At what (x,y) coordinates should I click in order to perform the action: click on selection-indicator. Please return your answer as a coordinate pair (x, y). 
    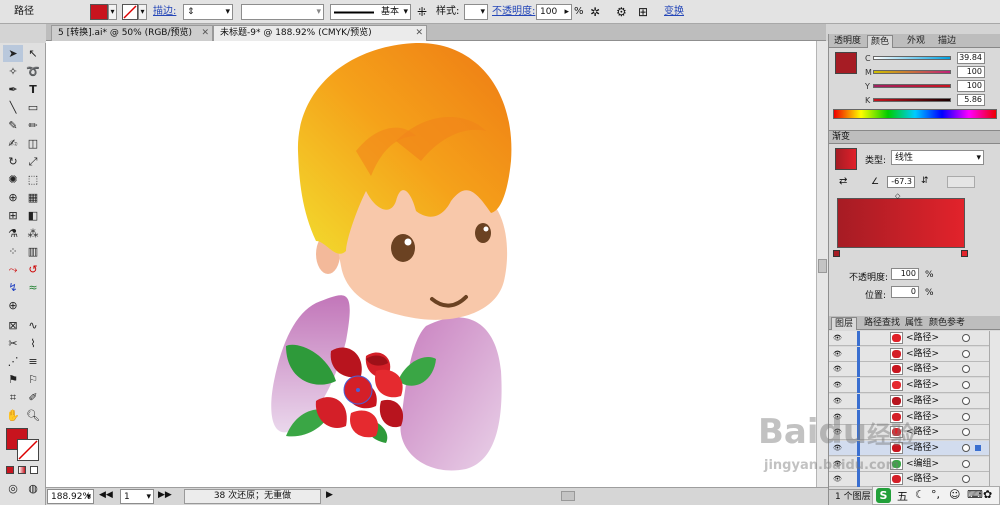
    Looking at the image, I should click on (978, 447).